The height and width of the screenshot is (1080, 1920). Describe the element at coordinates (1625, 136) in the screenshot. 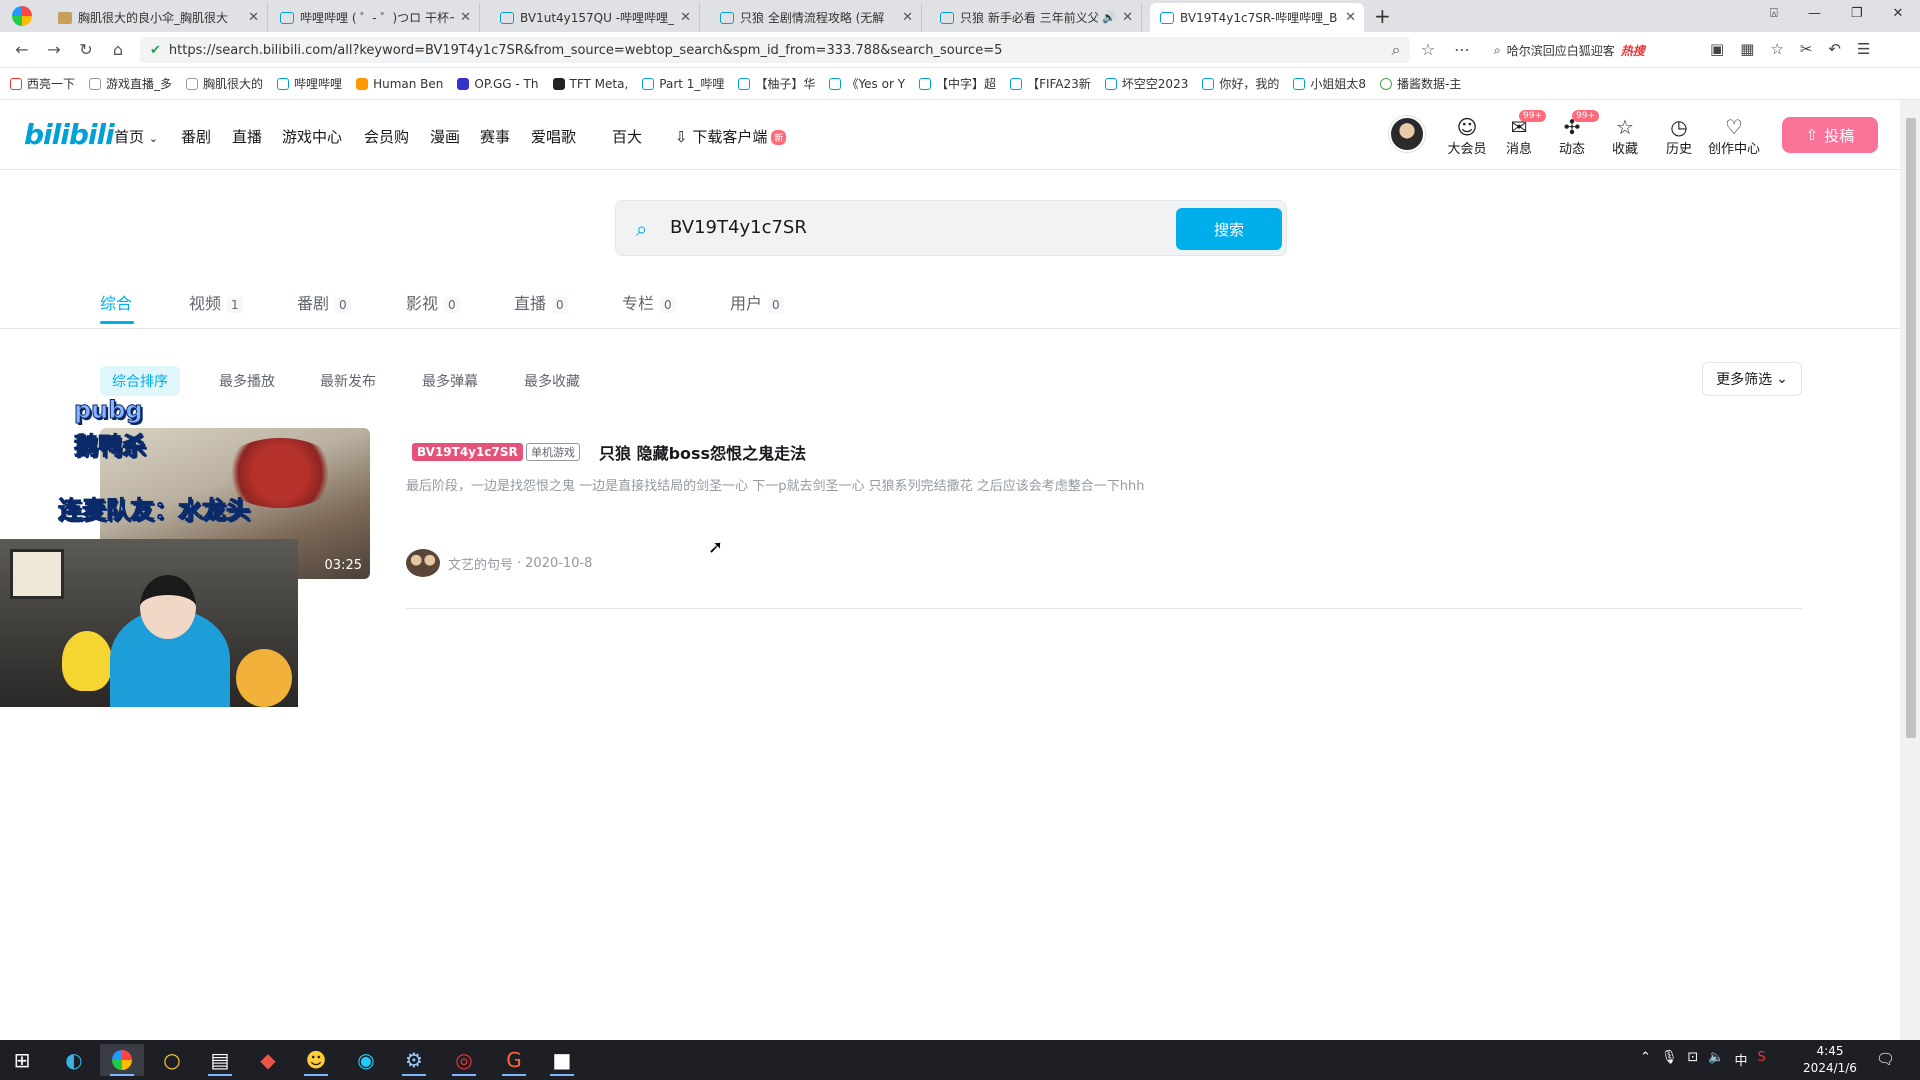

I see `header-favorites: ☆ 收藏` at that location.